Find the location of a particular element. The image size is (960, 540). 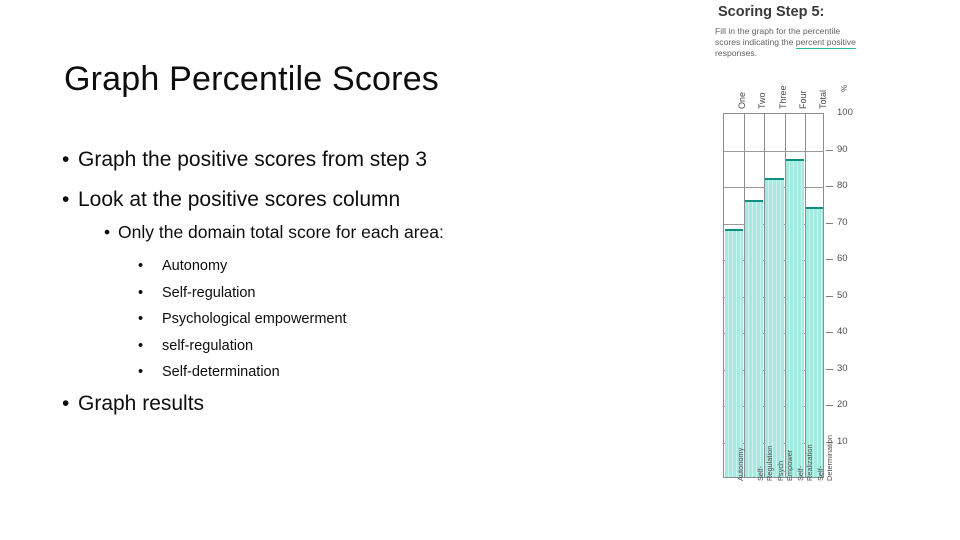

list-item: • self-regulation is located at coordinates (328, 346).